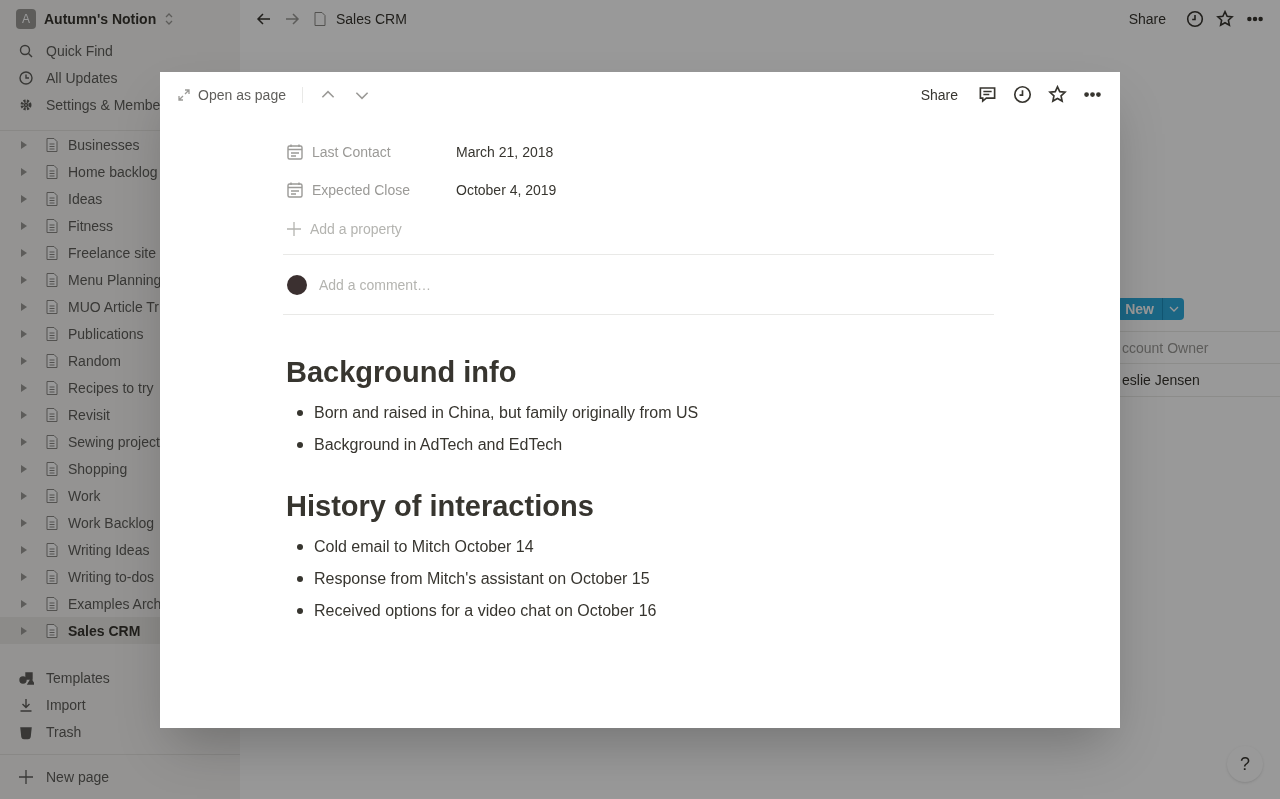 This screenshot has height=799, width=1280. What do you see at coordinates (120, 279) in the screenshot?
I see `sidebar-page-item: Menu Planning` at bounding box center [120, 279].